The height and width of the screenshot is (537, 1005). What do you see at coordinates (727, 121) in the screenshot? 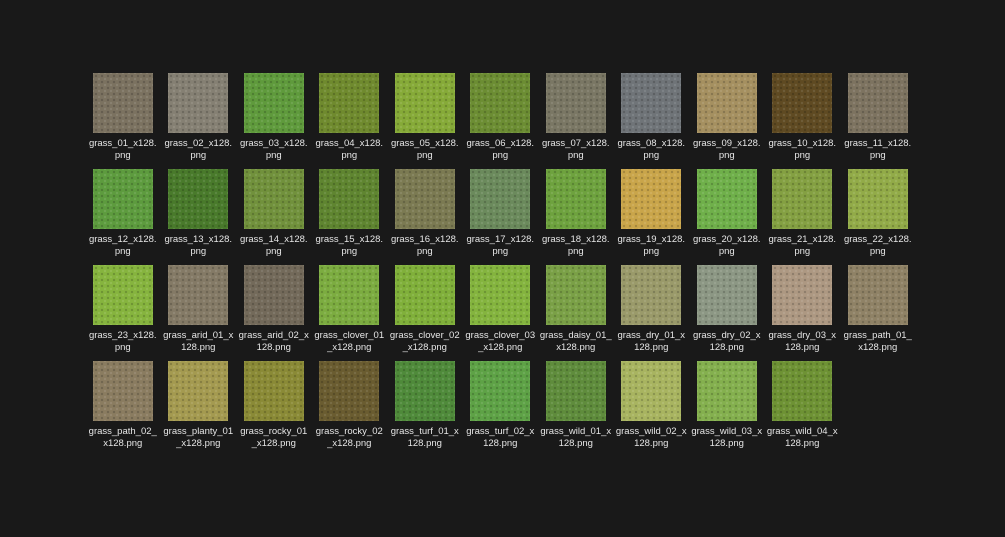
I see `file-item: grass_09_x128.png` at bounding box center [727, 121].